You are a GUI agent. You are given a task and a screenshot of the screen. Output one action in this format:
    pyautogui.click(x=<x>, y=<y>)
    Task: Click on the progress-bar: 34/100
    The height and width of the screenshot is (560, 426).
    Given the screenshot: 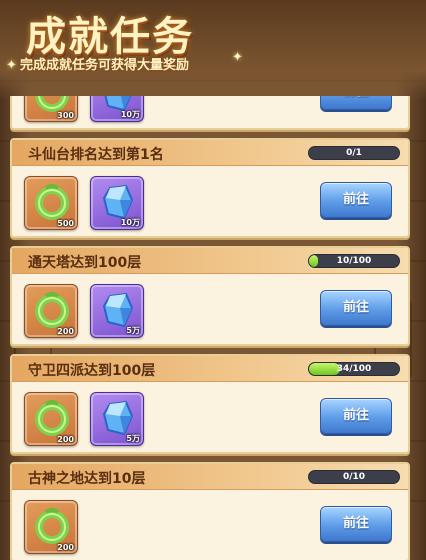 What is the action you would take?
    pyautogui.click(x=354, y=369)
    